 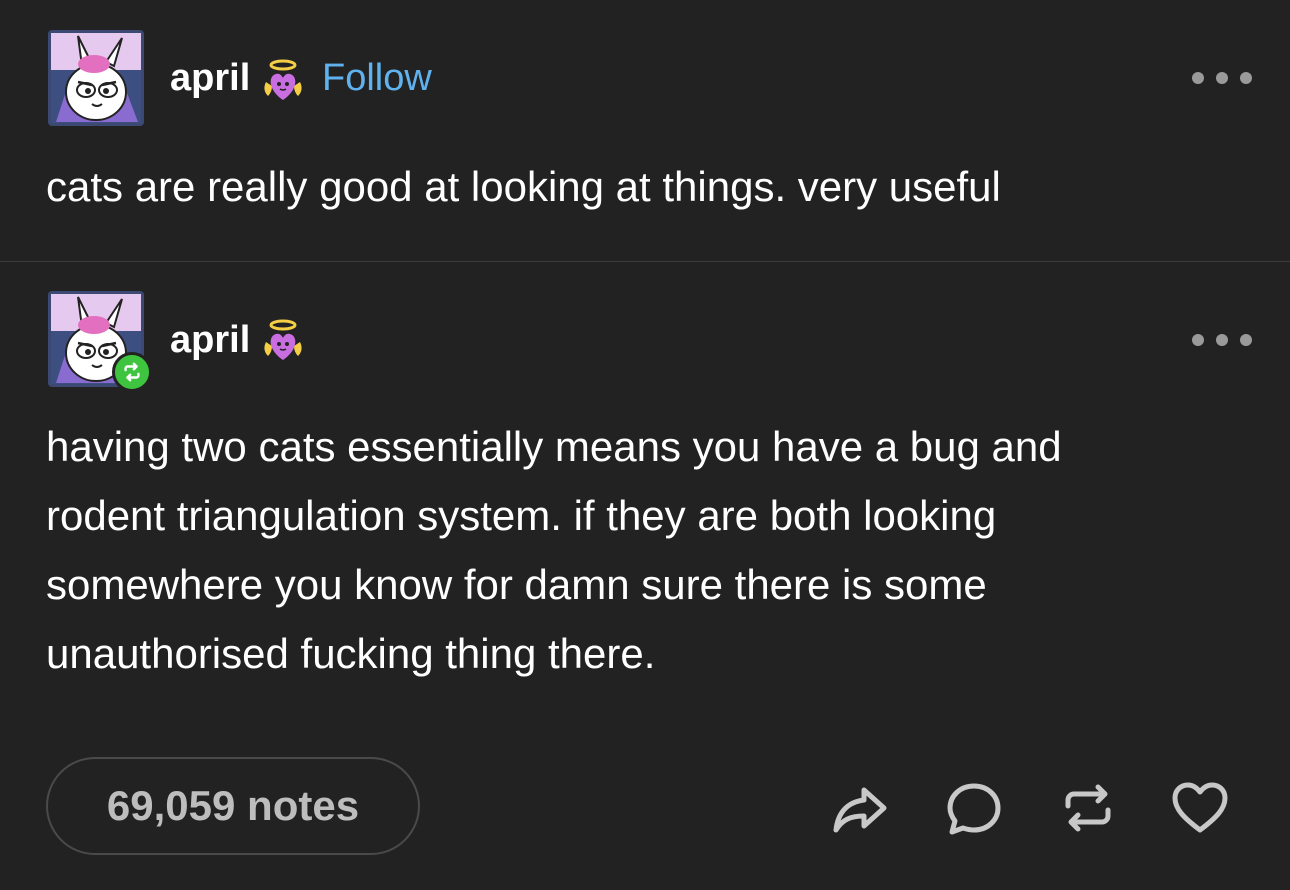 I want to click on reply-bubble-graphic, so click(x=974, y=809).